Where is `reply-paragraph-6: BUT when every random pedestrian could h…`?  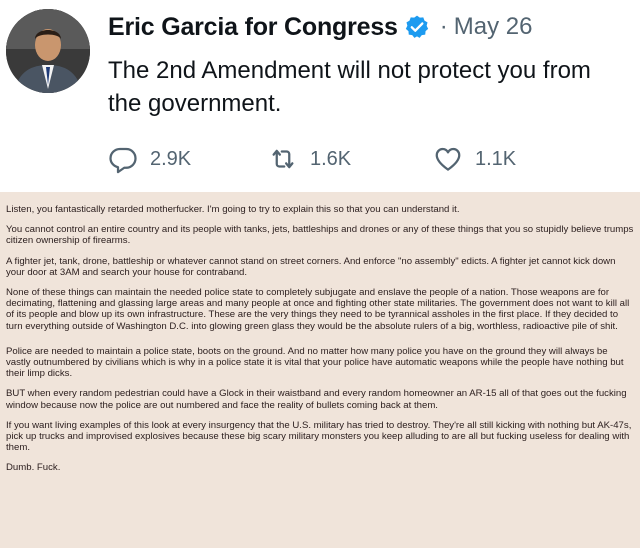
reply-paragraph-6: BUT when every random pedestrian could h… is located at coordinates (316, 399).